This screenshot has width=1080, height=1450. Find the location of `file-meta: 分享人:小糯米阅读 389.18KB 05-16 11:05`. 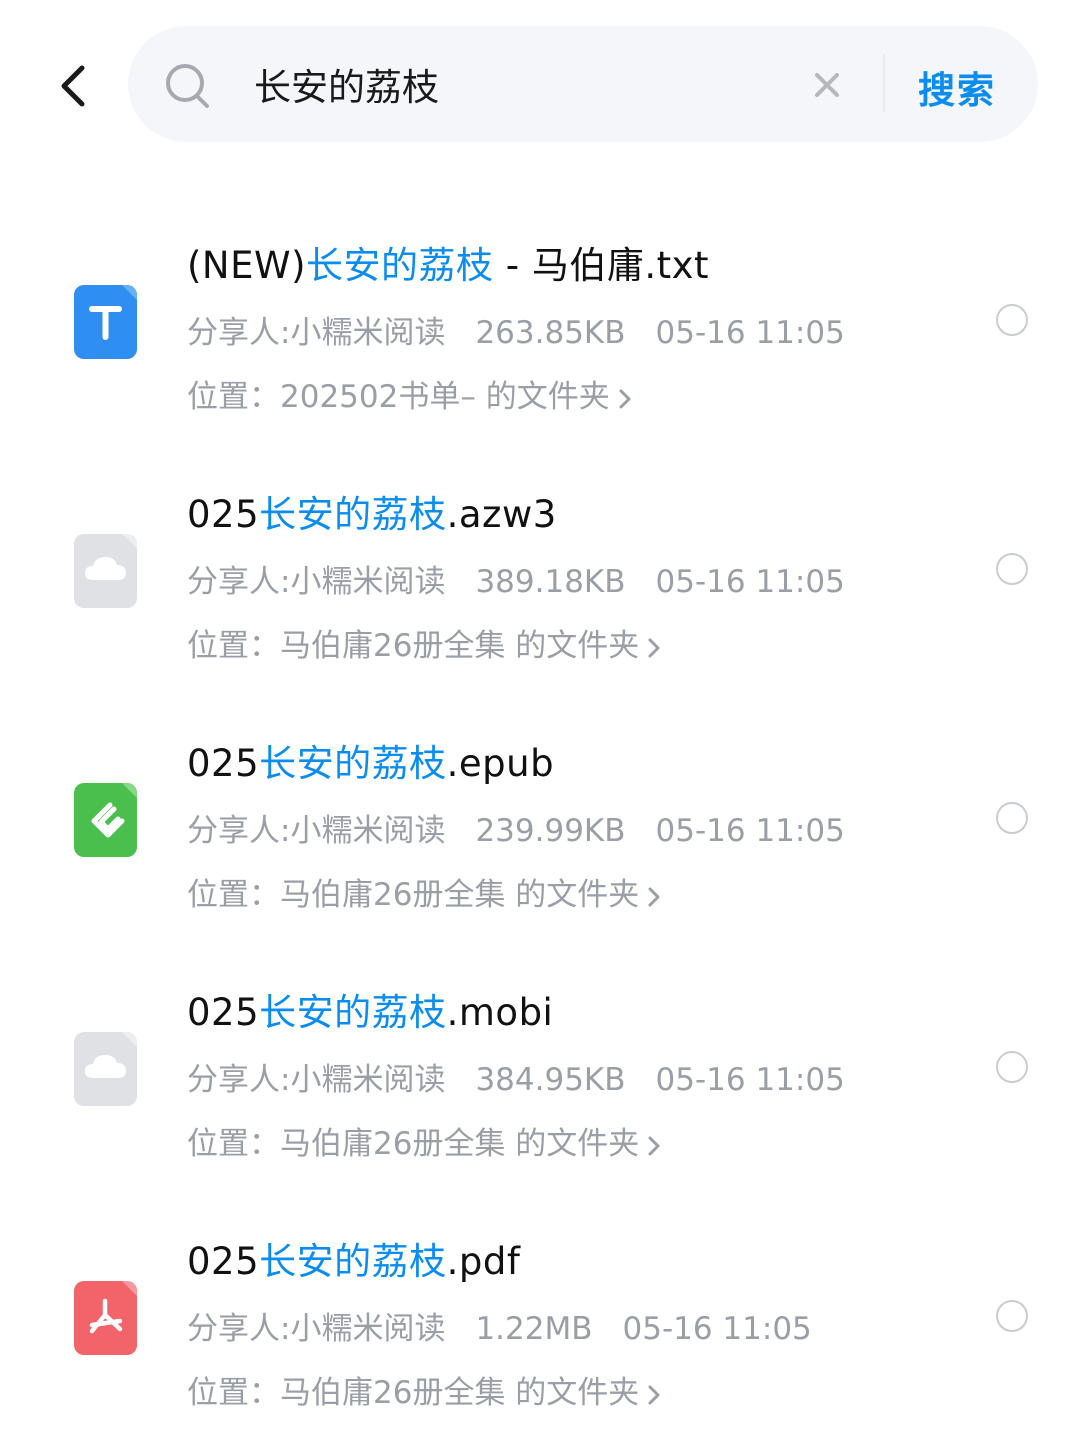

file-meta: 分享人:小糯米阅读 389.18KB 05-16 11:05 is located at coordinates (516, 578).